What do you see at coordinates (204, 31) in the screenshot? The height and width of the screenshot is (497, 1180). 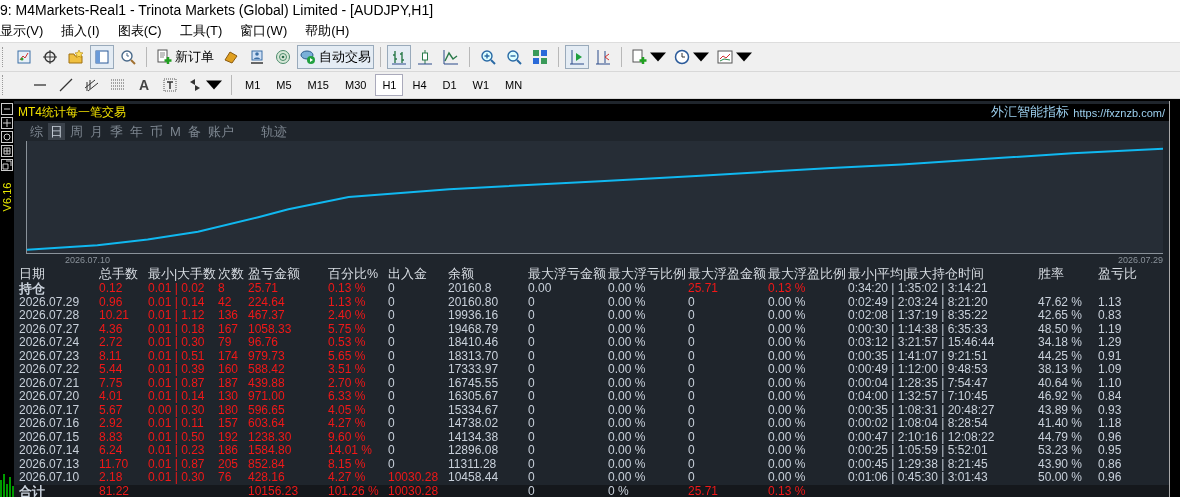 I see `menu-item: 工具(T)` at bounding box center [204, 31].